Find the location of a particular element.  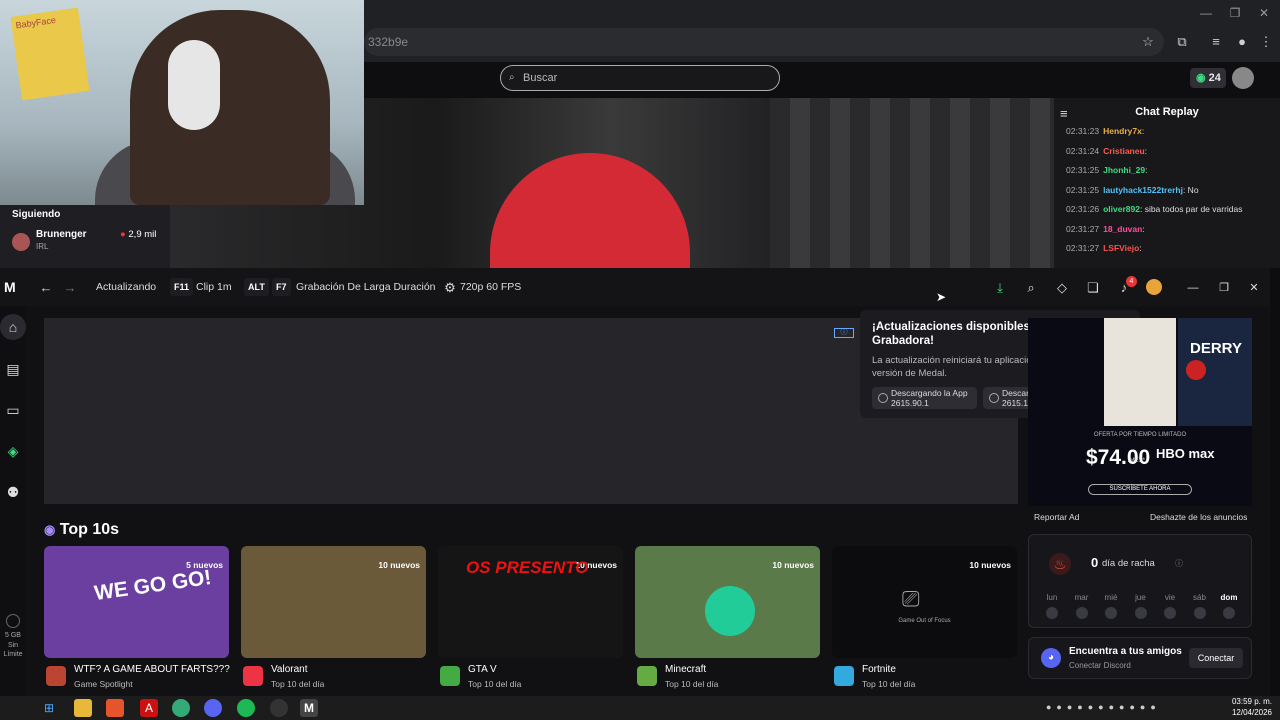

following-title: Siguiendo is located at coordinates (36, 214).